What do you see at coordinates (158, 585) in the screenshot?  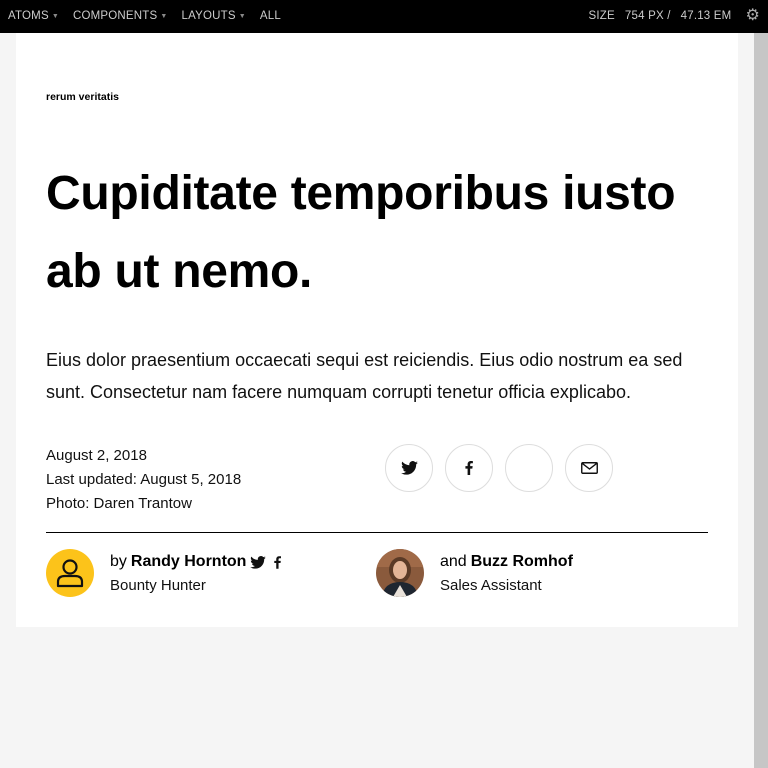 I see `author-role: Bounty Hunter` at bounding box center [158, 585].